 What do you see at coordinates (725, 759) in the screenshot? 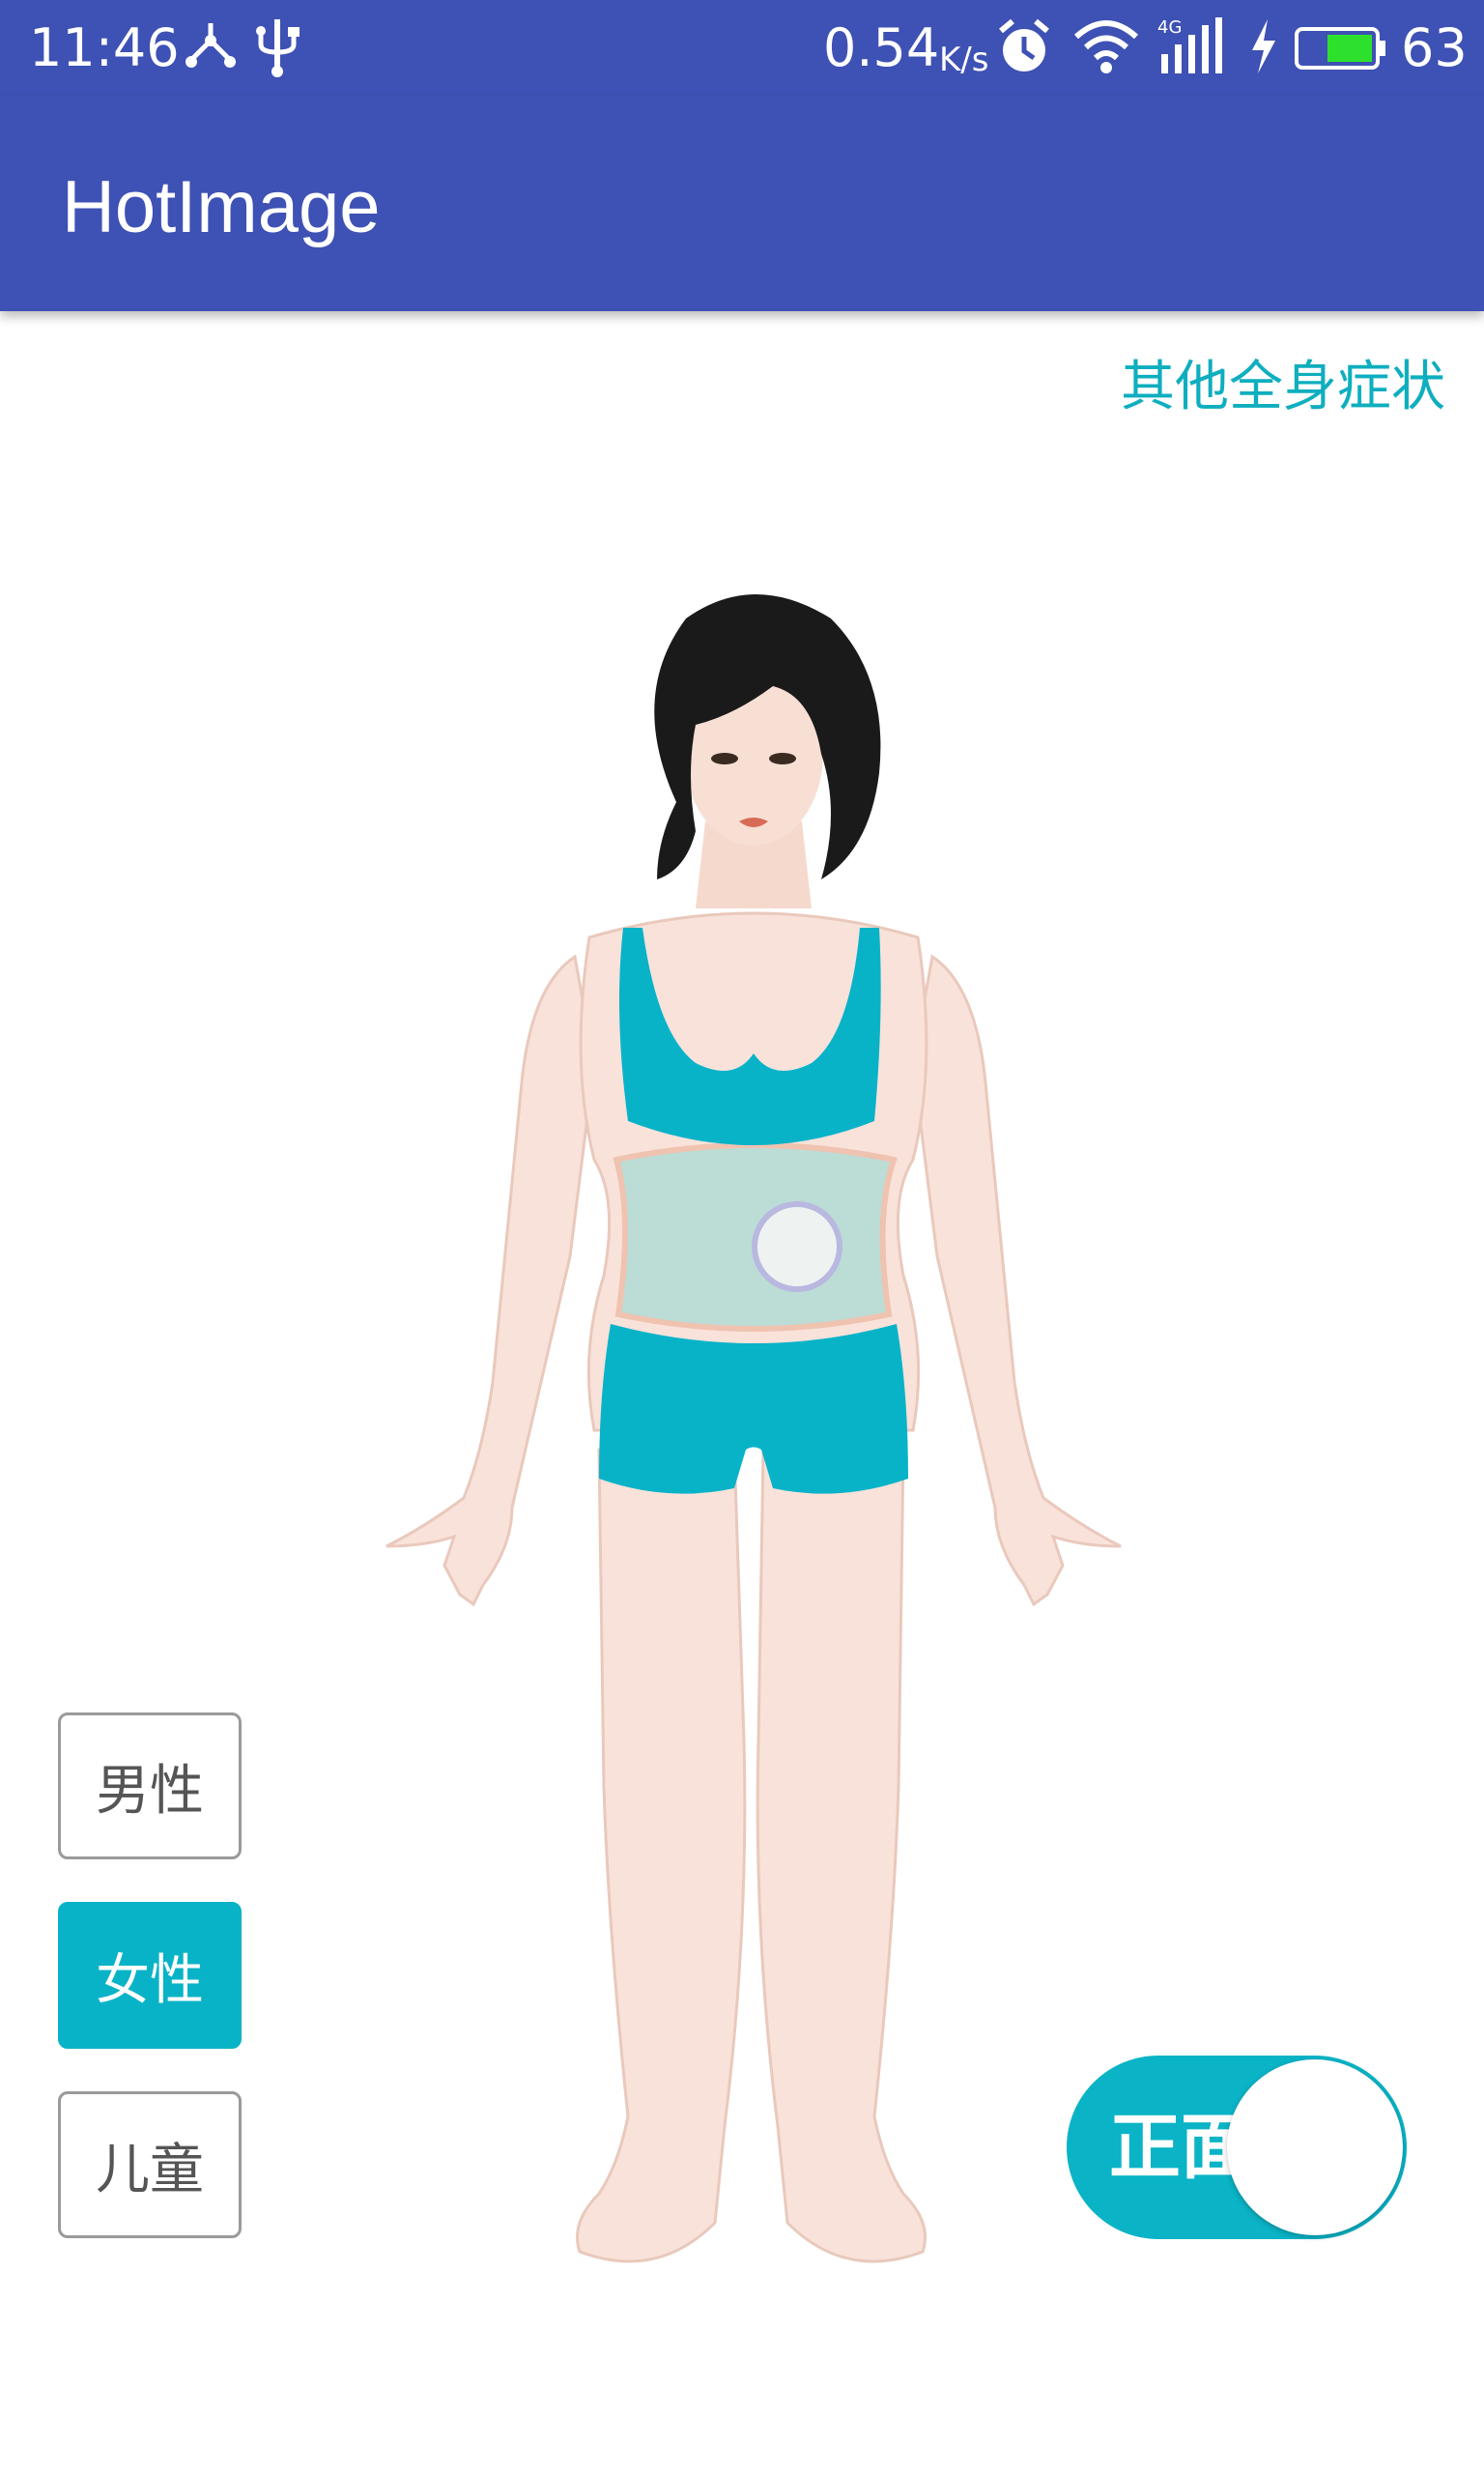
I see `left-eye` at bounding box center [725, 759].